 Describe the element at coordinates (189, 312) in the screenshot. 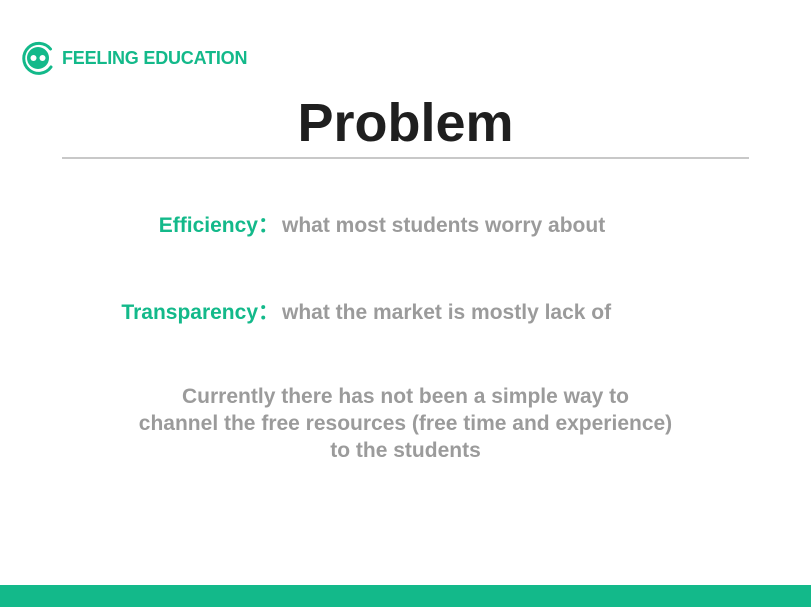

I see `term-label: Transparency` at that location.